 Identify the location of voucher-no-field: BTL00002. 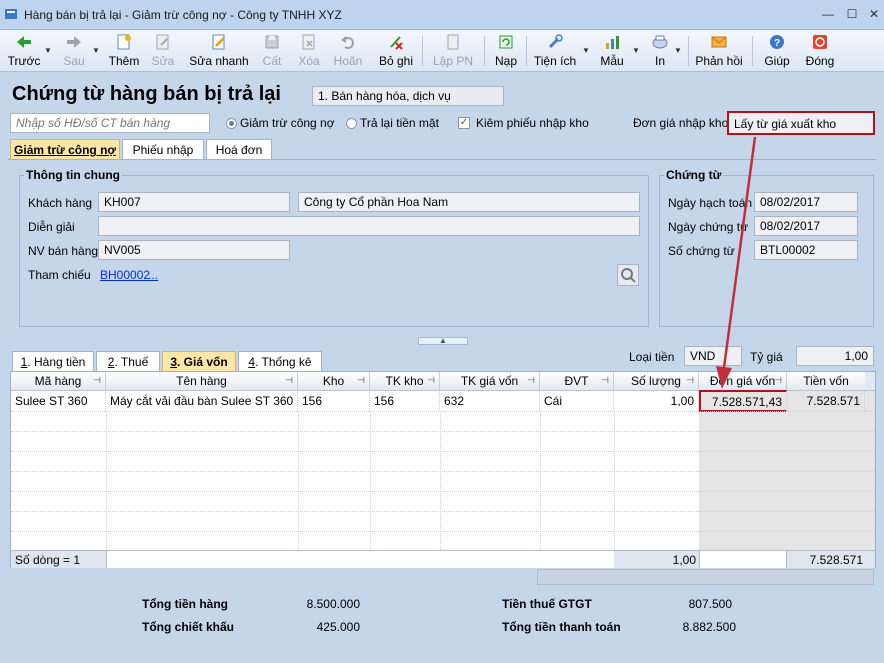
(806, 250).